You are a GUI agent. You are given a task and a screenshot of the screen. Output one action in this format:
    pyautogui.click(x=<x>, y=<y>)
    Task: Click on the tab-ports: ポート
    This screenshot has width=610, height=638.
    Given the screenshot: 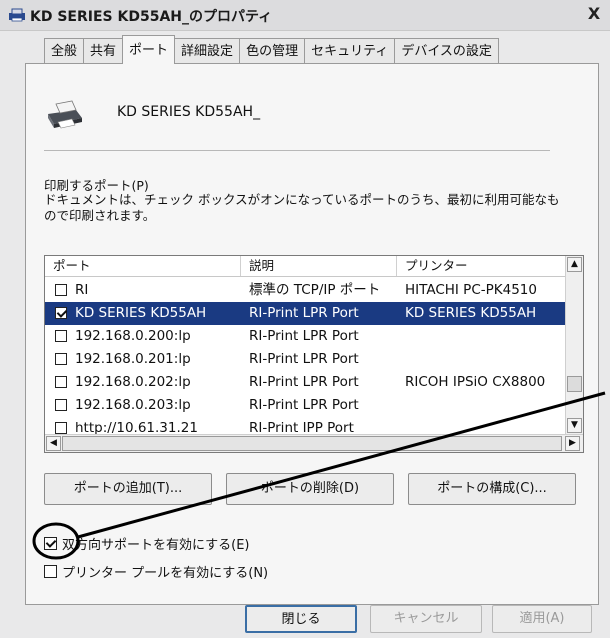 What is the action you would take?
    pyautogui.click(x=149, y=49)
    